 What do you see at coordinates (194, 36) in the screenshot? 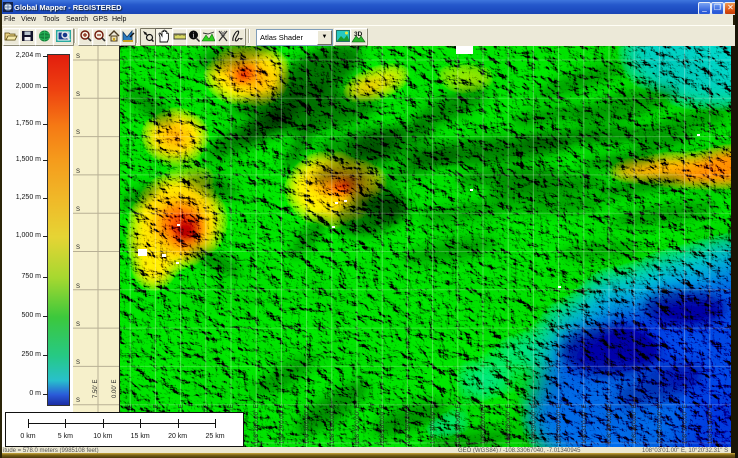
I see `svg-text: i` at bounding box center [194, 36].